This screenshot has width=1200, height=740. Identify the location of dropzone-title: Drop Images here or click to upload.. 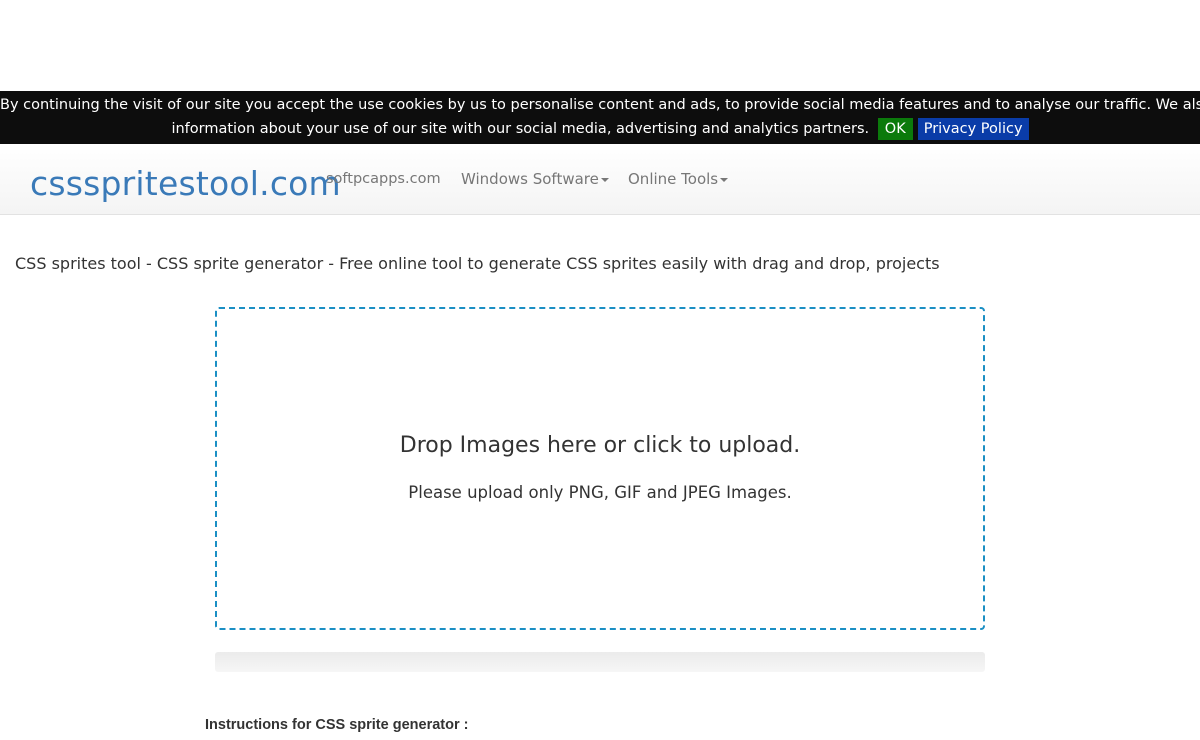
(600, 445).